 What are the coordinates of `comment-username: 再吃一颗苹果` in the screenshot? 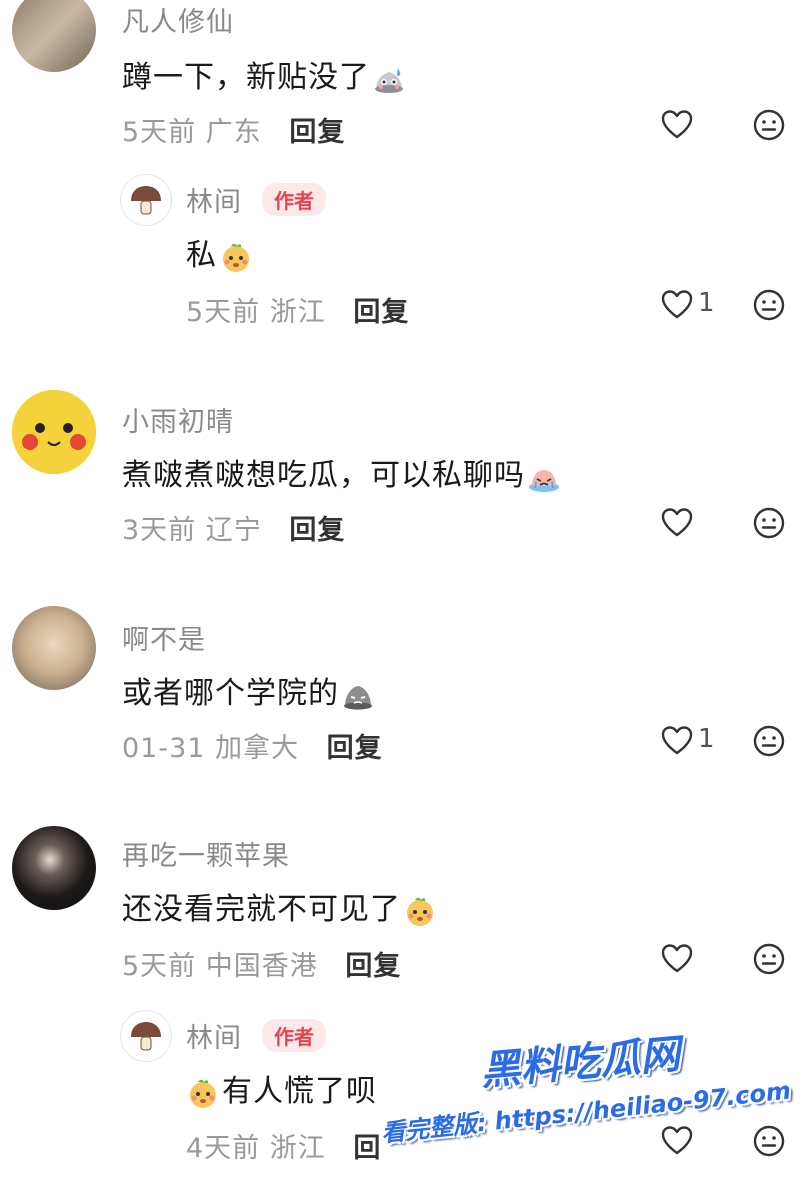 It's located at (206, 853).